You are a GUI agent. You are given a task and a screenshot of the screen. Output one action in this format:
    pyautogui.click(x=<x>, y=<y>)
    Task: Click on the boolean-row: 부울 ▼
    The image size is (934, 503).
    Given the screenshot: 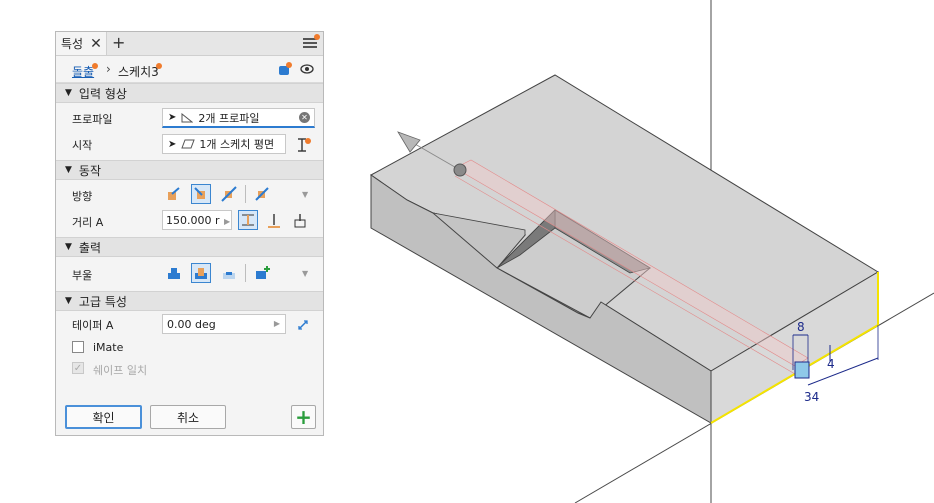 What is the action you would take?
    pyautogui.click(x=189, y=274)
    